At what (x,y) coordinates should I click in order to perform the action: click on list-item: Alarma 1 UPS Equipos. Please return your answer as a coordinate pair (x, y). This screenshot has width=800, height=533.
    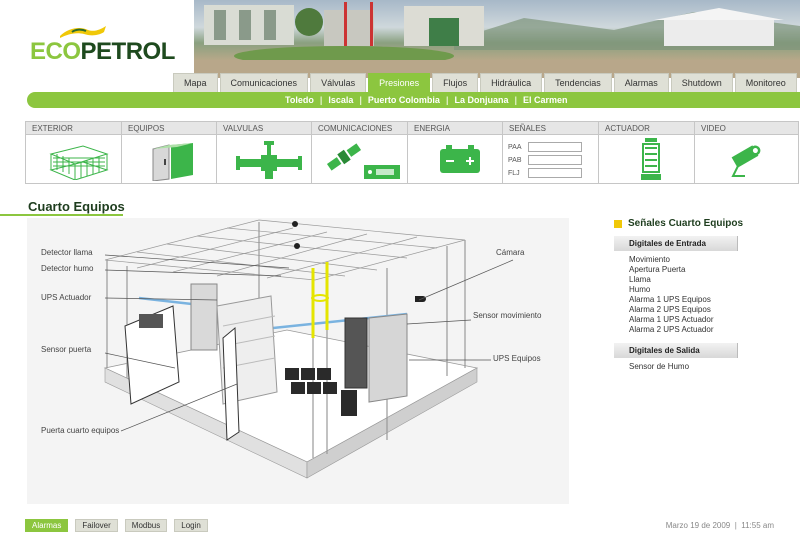
    Looking at the image, I should click on (670, 299).